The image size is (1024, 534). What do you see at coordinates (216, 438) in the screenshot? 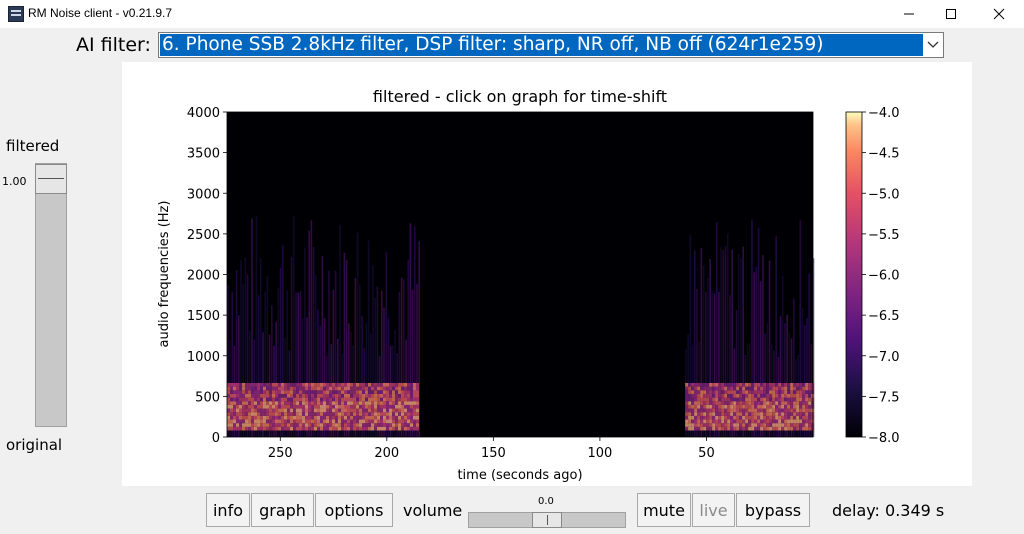
I see `y-tick-label: 0` at bounding box center [216, 438].